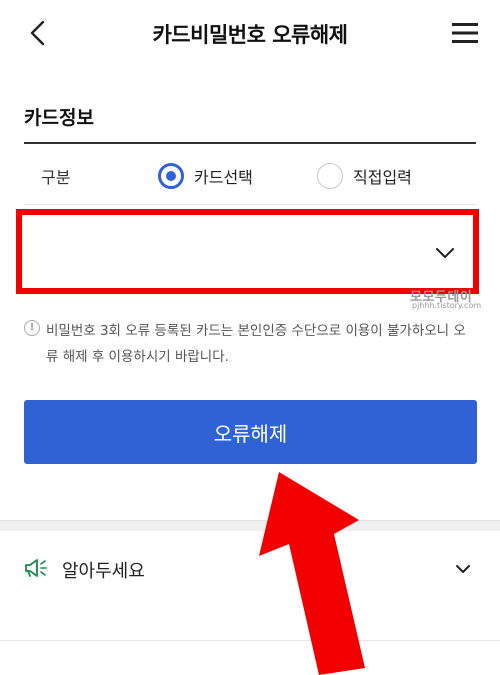 Image resolution: width=500 pixels, height=675 pixels. I want to click on guide-label: 알아두세요, so click(103, 571).